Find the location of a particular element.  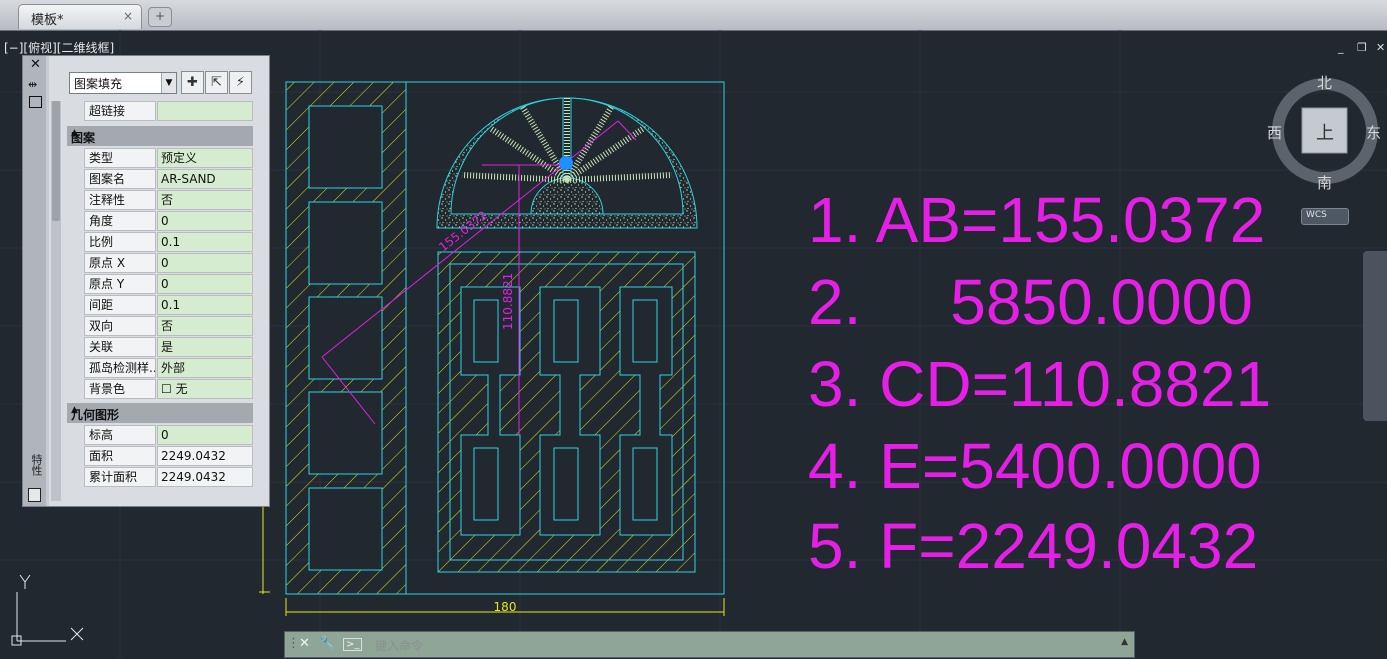

answer-4: 4. E=5400.0000 is located at coordinates (1035, 466).